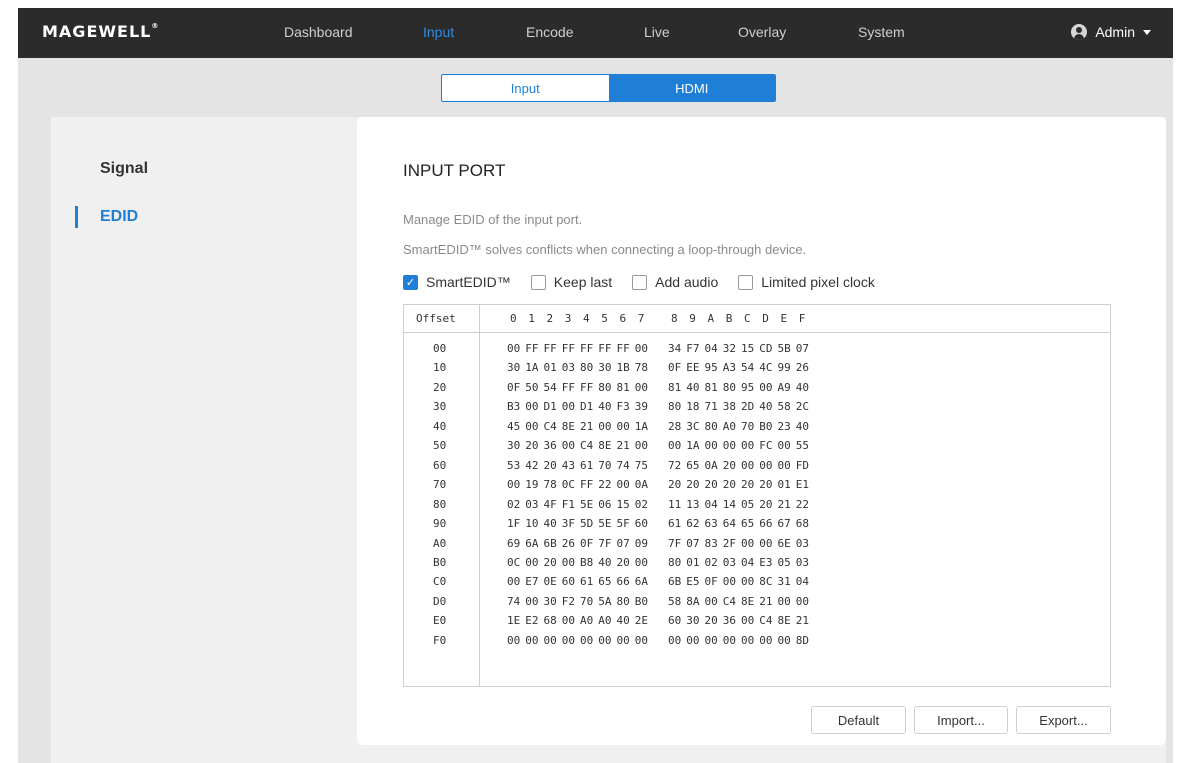  I want to click on hex-byte: 0A, so click(641, 485).